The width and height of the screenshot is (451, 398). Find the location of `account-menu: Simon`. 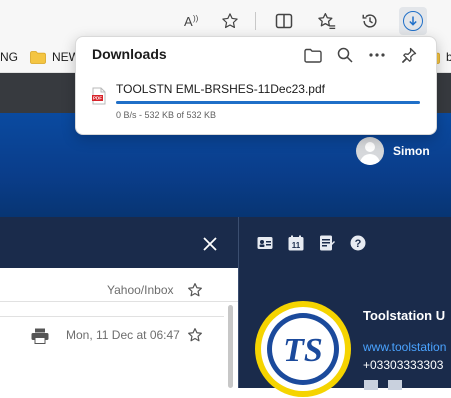

account-menu: Simon is located at coordinates (393, 151).